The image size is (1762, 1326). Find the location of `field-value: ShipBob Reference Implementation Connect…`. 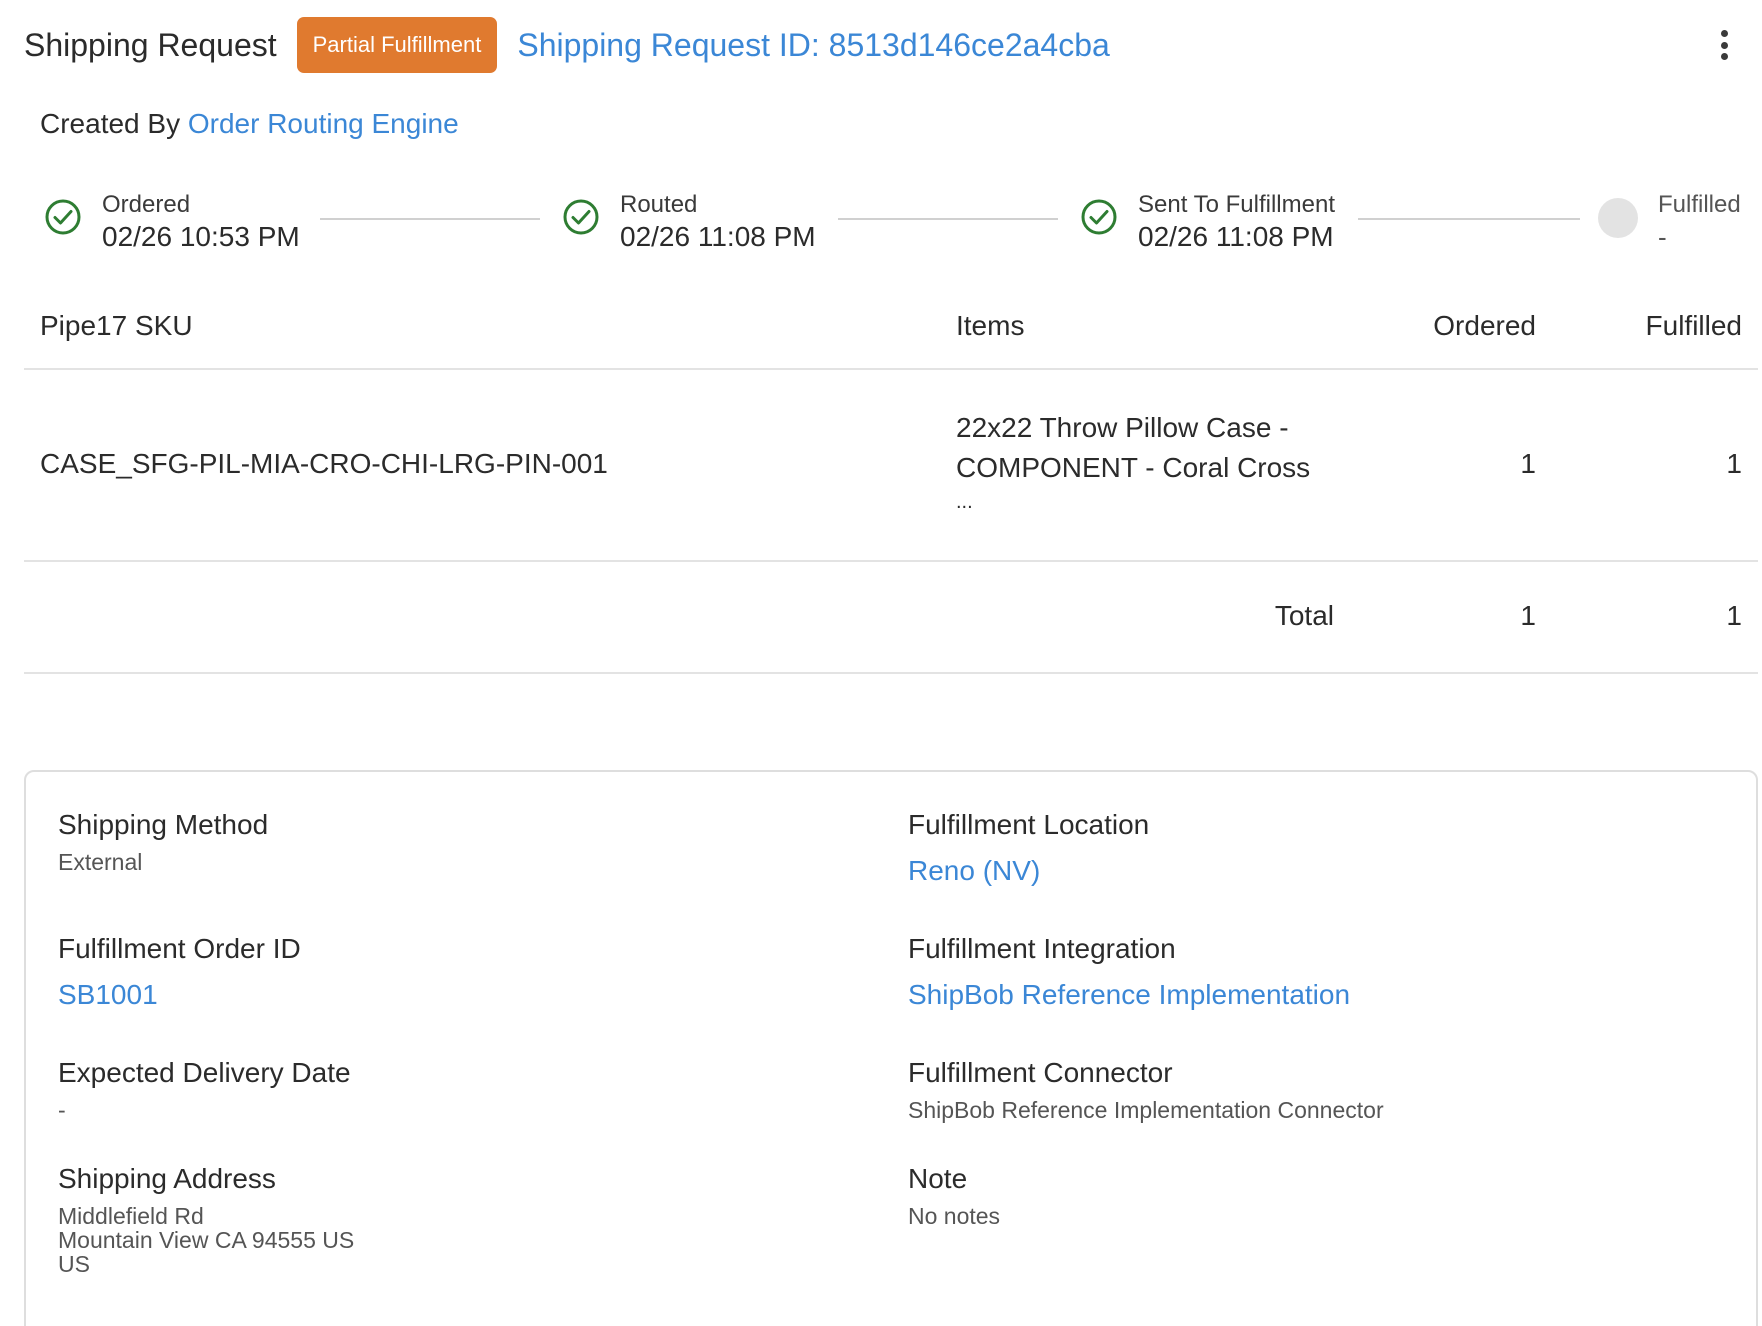

field-value: ShipBob Reference Implementation Connect… is located at coordinates (1146, 1110).